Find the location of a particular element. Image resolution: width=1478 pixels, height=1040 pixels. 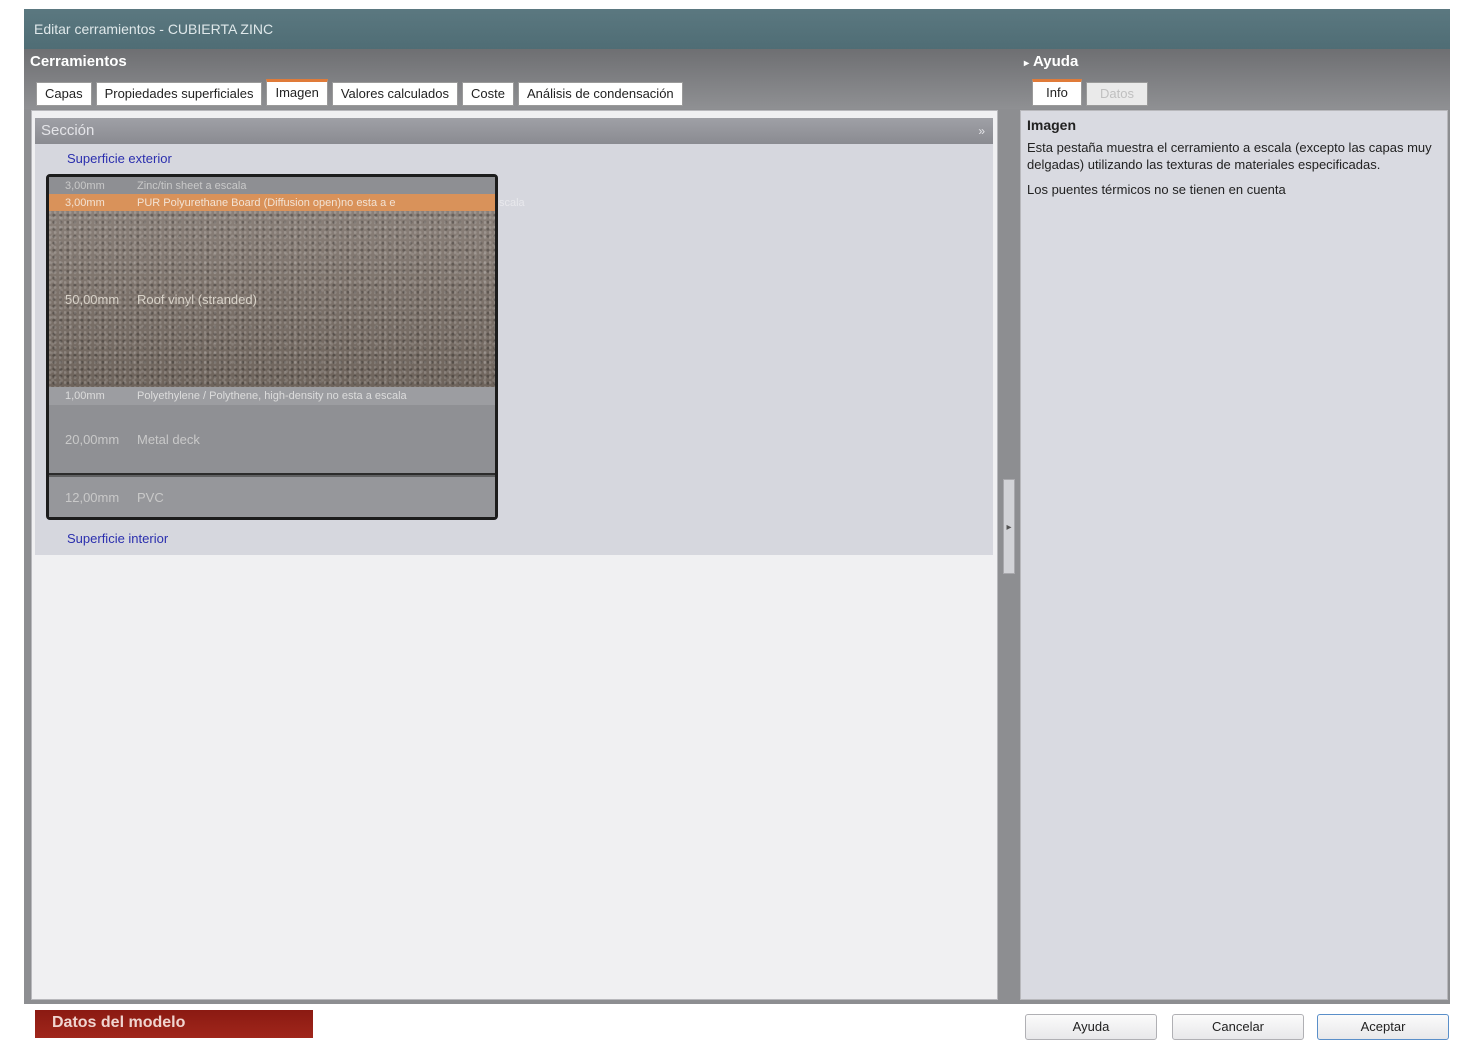

outer-surface-link: Superficie exterior is located at coordinates (119, 158).